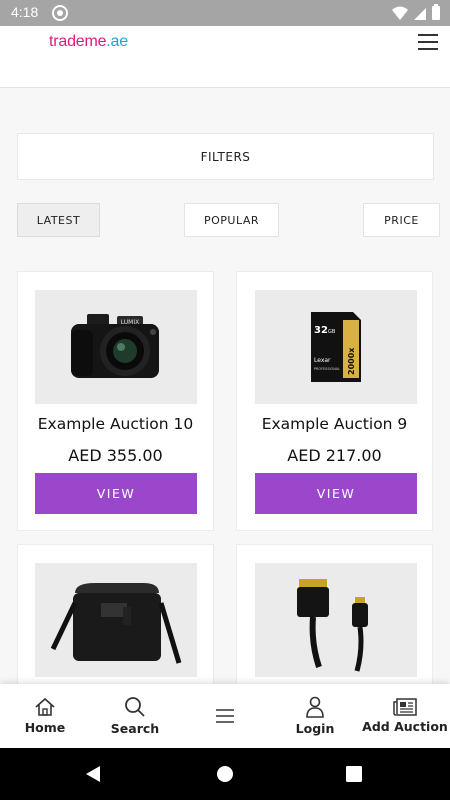 This screenshot has width=450, height=800. I want to click on recents-icon, so click(354, 774).